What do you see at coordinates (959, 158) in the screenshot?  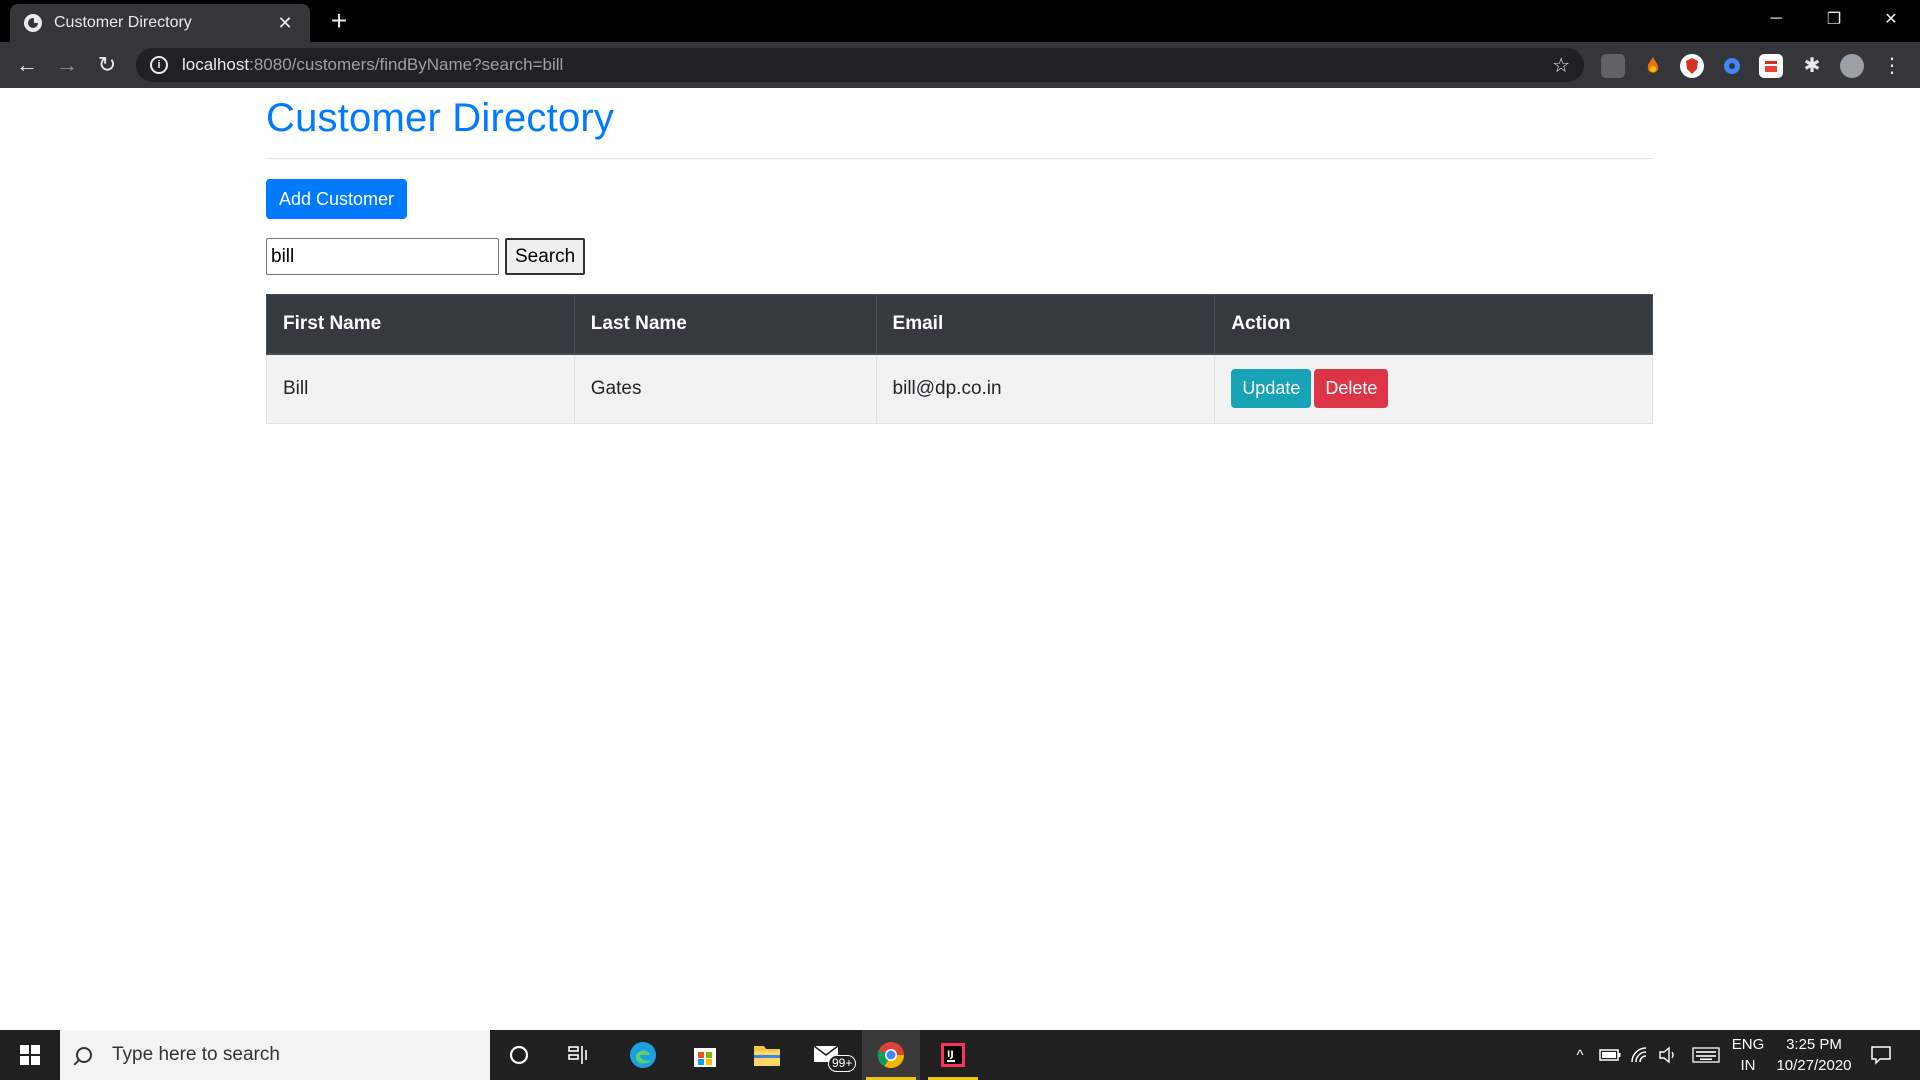 I see `divider` at bounding box center [959, 158].